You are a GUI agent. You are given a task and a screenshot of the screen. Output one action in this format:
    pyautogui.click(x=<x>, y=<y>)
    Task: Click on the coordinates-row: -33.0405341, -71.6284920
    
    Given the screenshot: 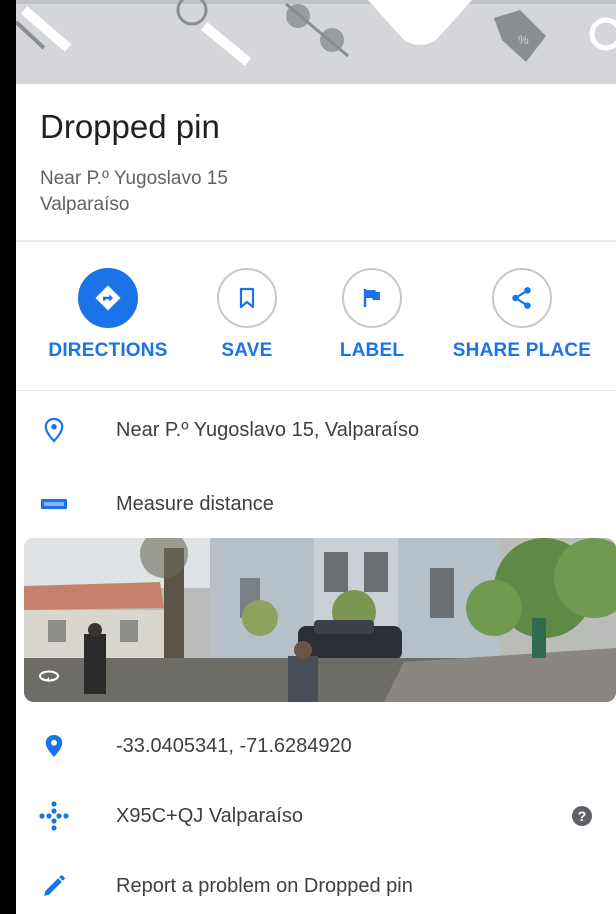 What is the action you would take?
    pyautogui.click(x=316, y=746)
    